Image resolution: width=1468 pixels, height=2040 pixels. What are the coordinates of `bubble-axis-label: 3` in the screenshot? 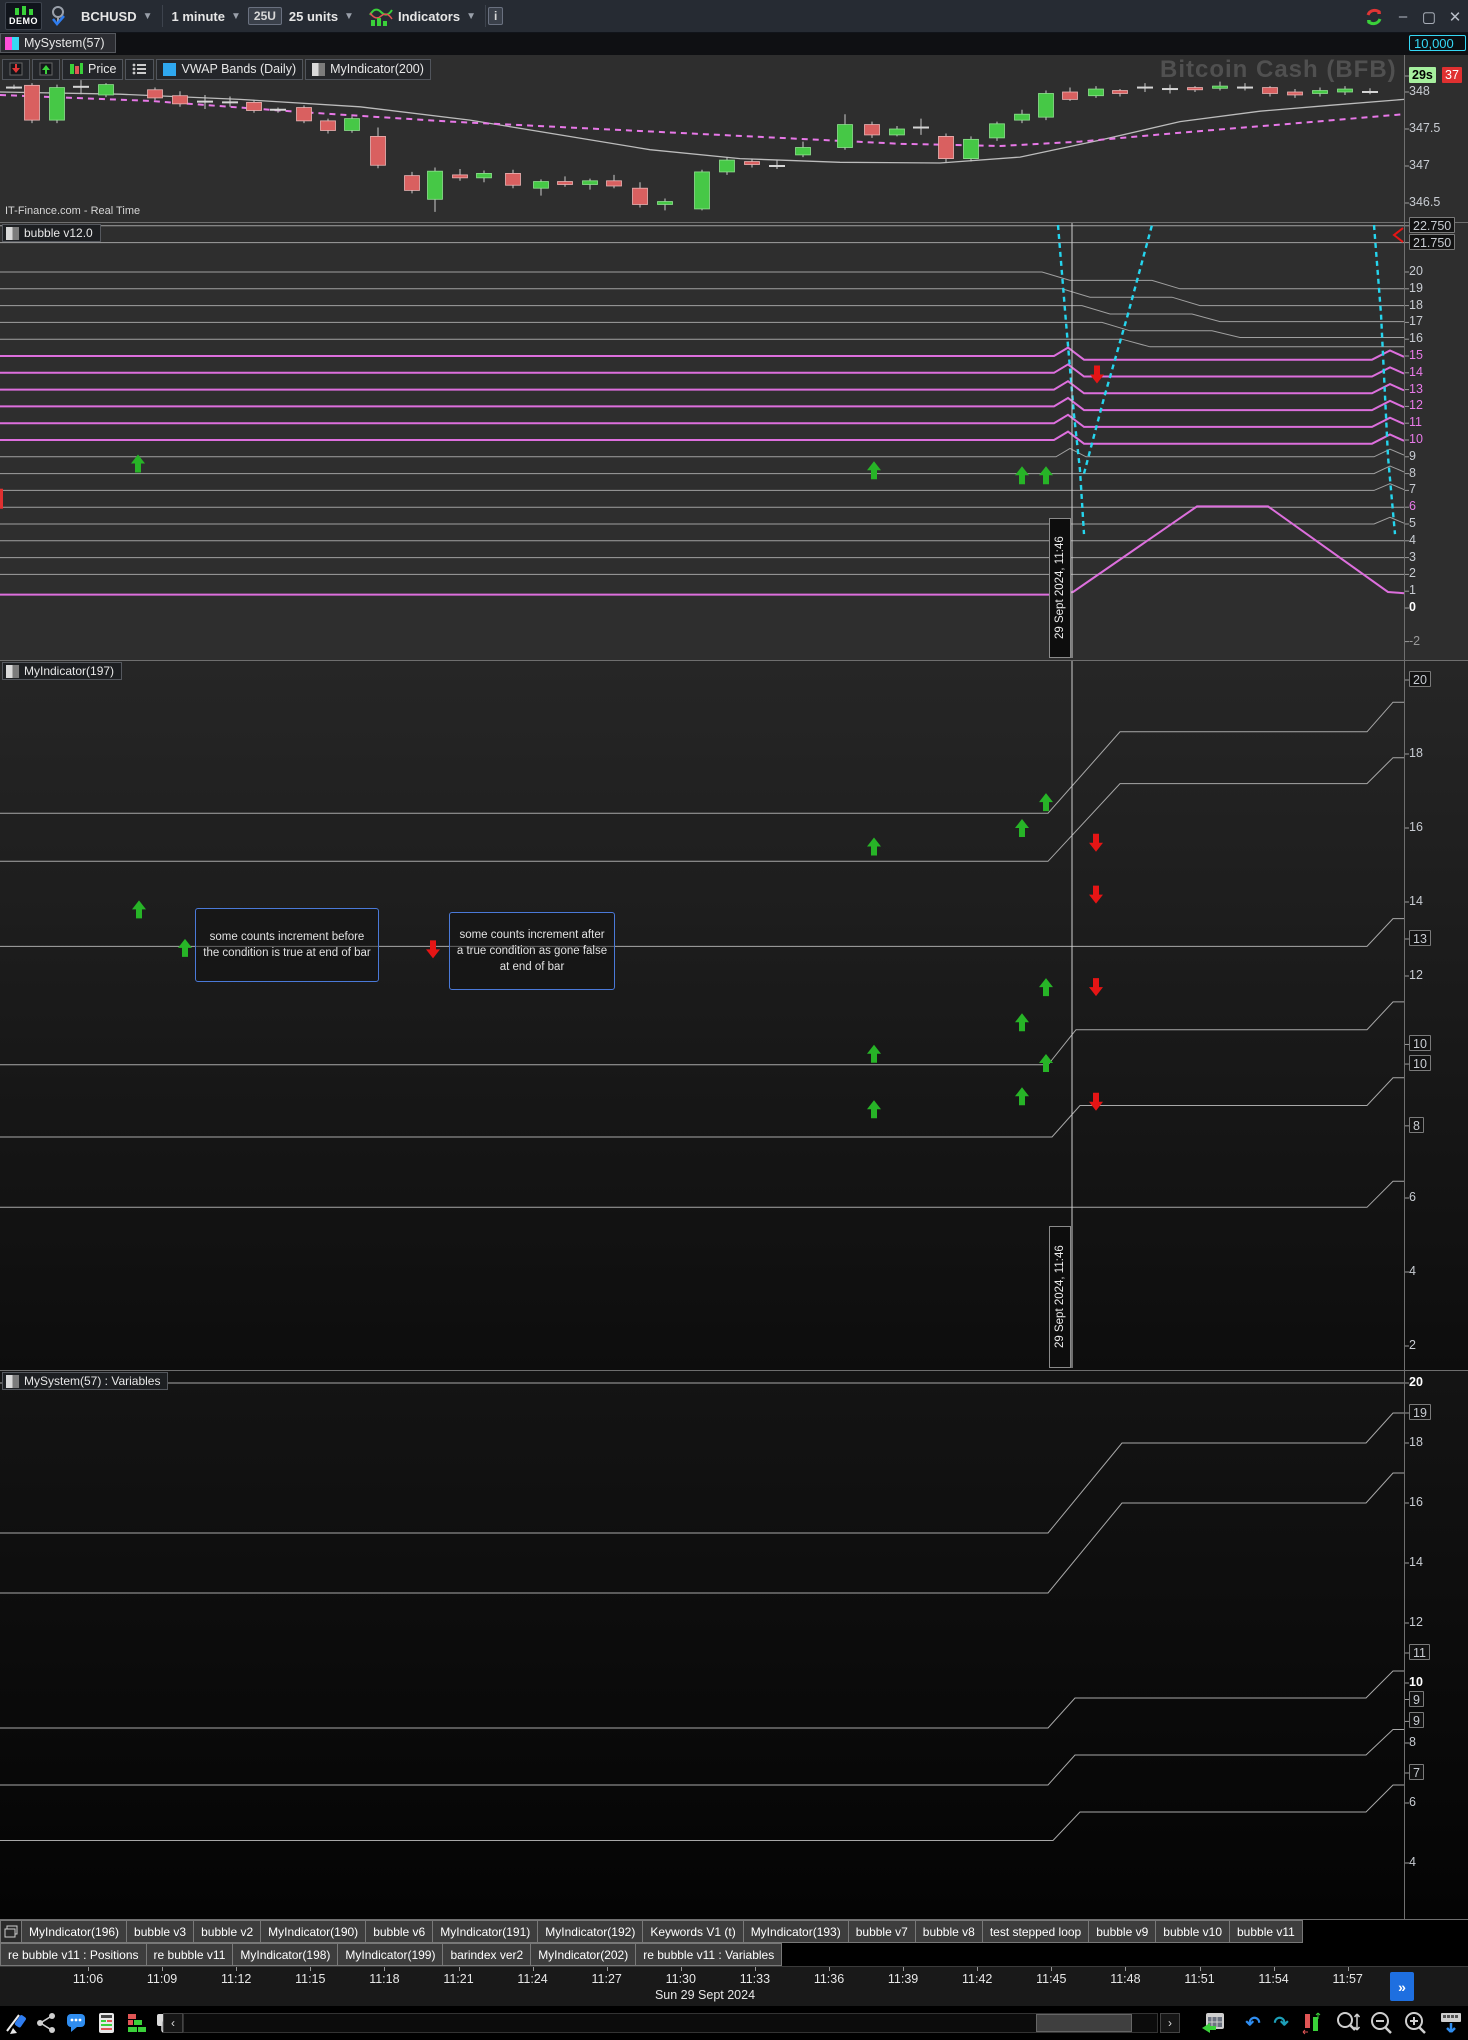 It's located at (1412, 557).